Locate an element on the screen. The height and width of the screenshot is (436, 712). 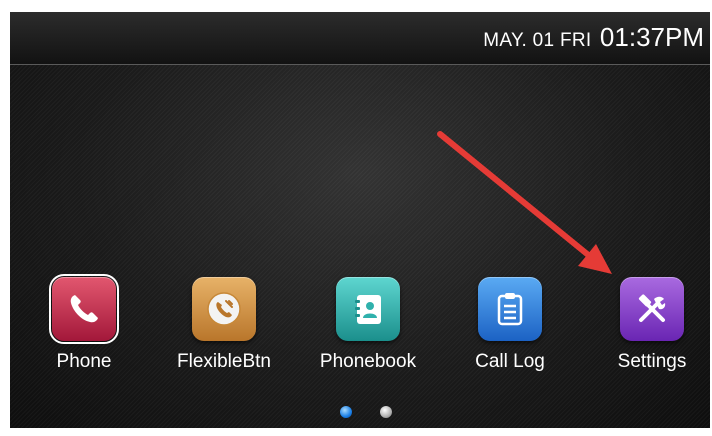
phone-handset-icon is located at coordinates (84, 309).